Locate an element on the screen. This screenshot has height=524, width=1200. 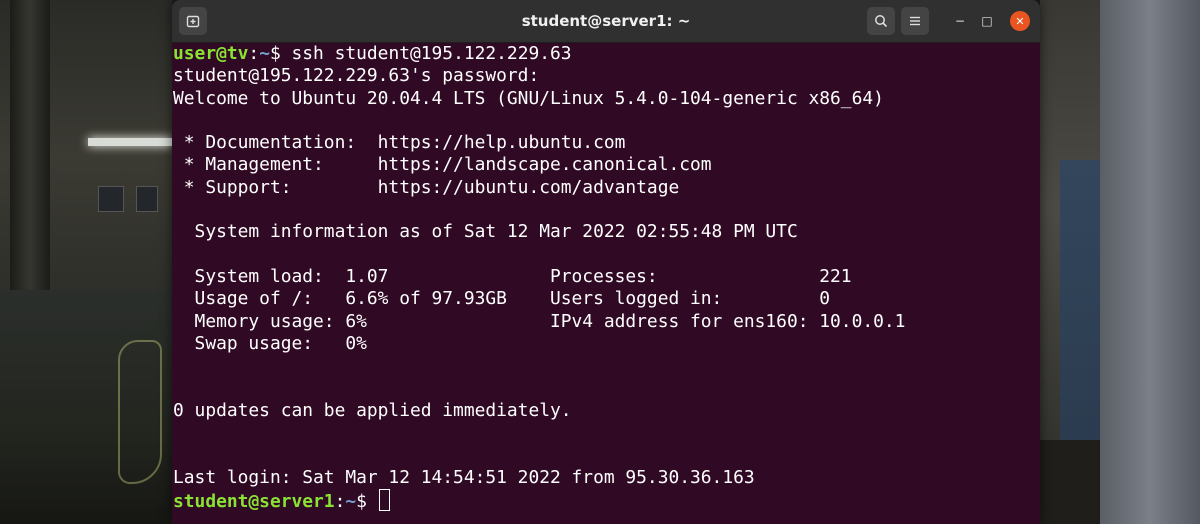
wallpaper-light is located at coordinates (130, 142).